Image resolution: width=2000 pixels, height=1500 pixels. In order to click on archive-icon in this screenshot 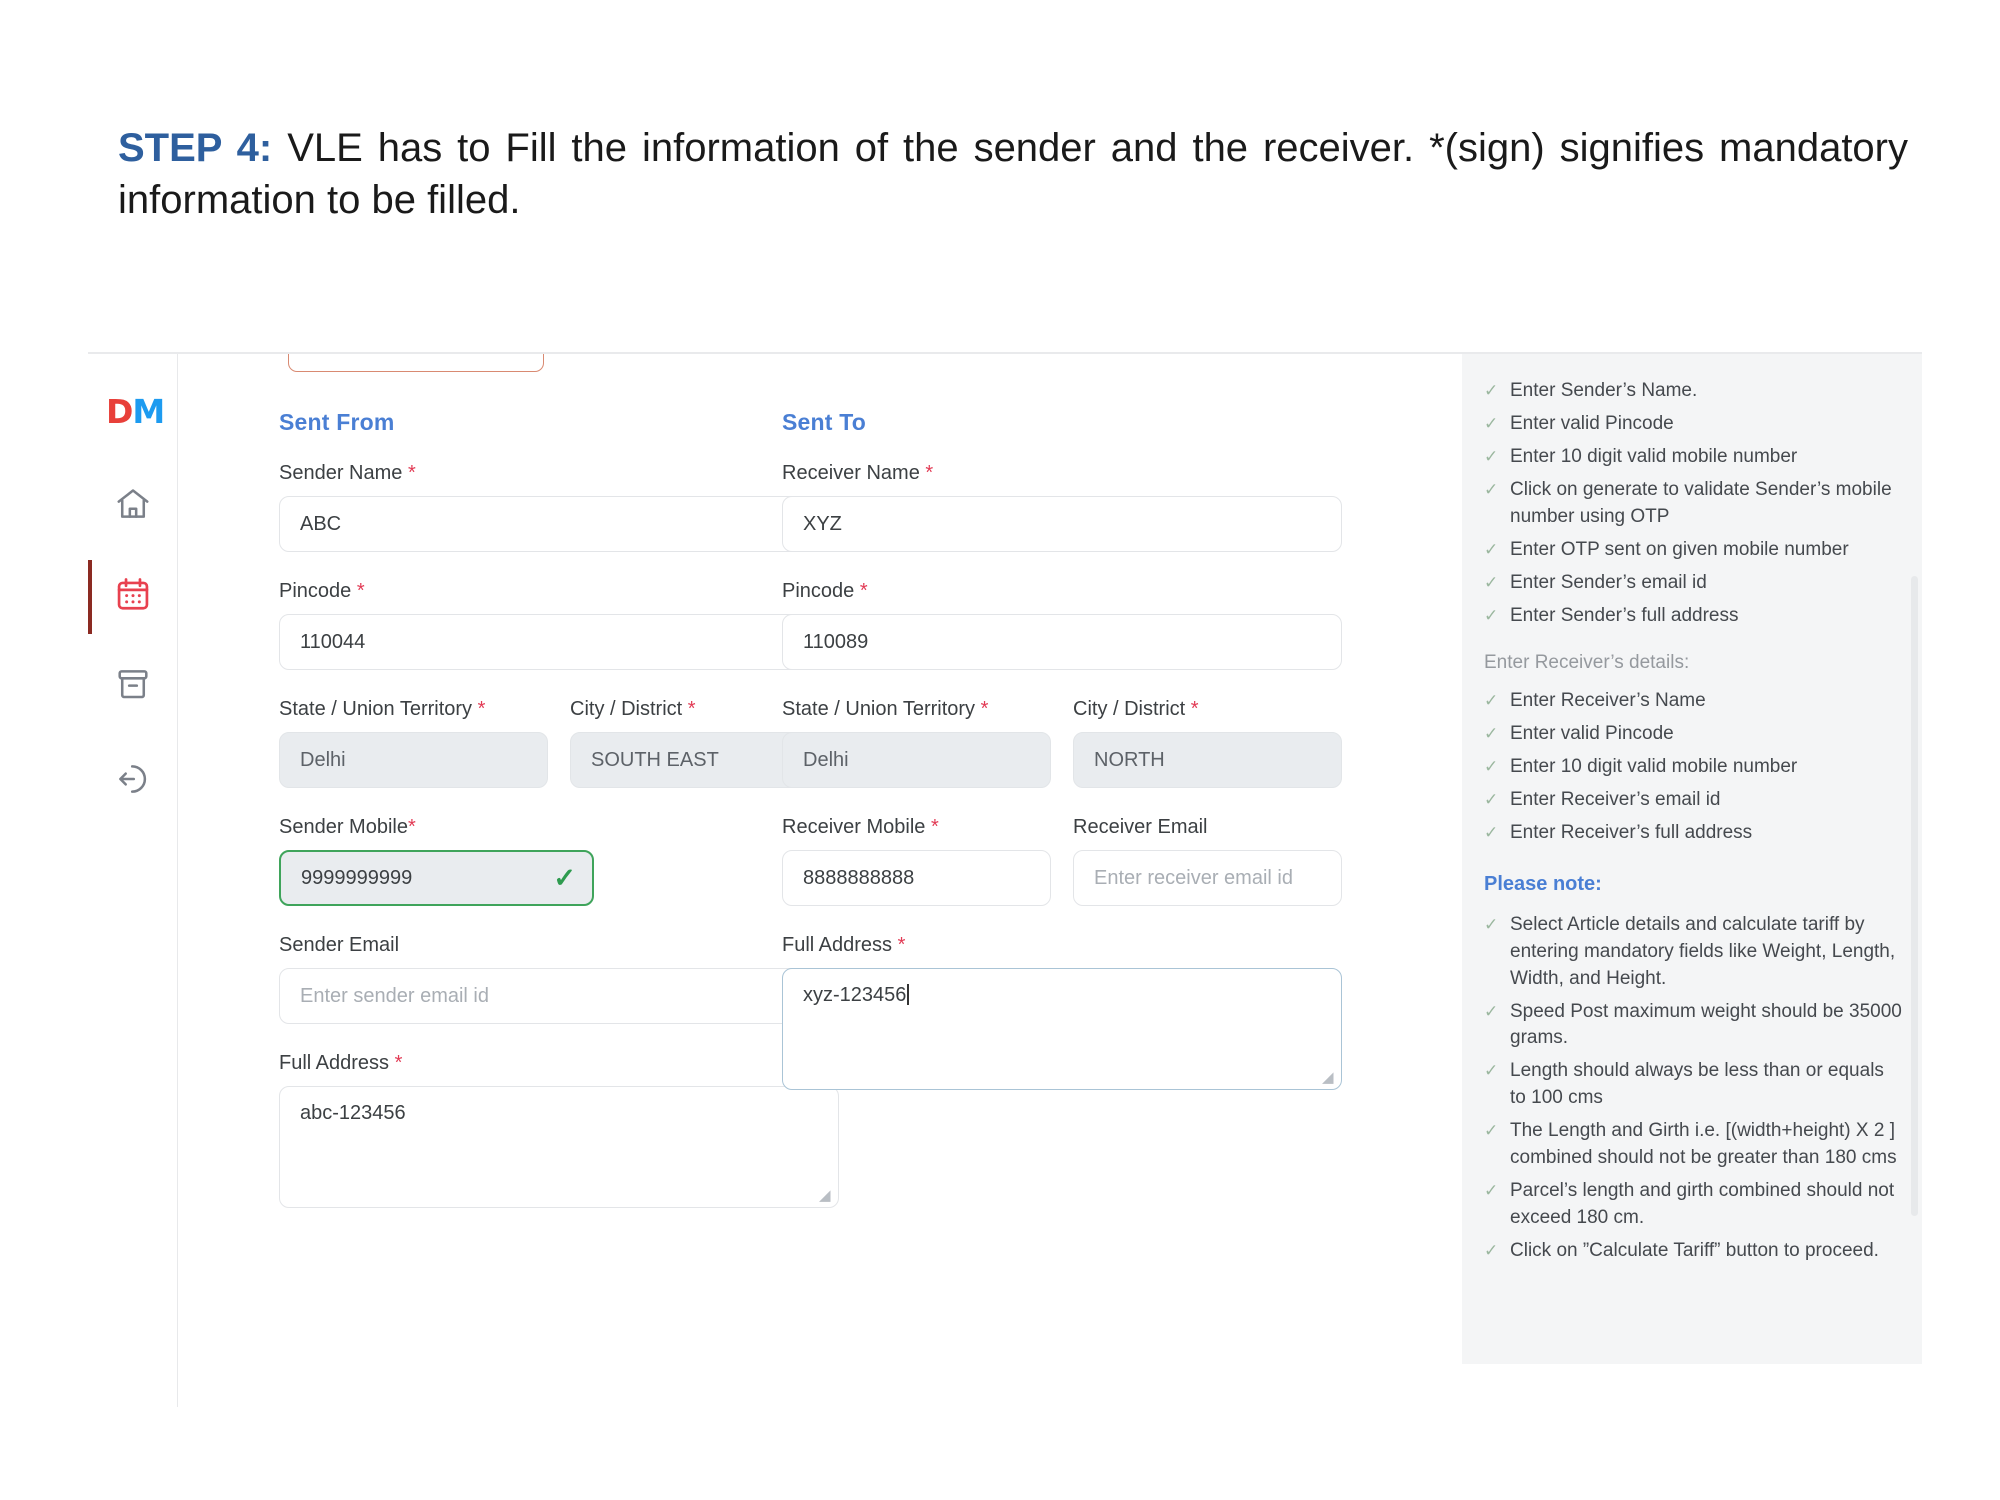, I will do `click(133, 684)`.